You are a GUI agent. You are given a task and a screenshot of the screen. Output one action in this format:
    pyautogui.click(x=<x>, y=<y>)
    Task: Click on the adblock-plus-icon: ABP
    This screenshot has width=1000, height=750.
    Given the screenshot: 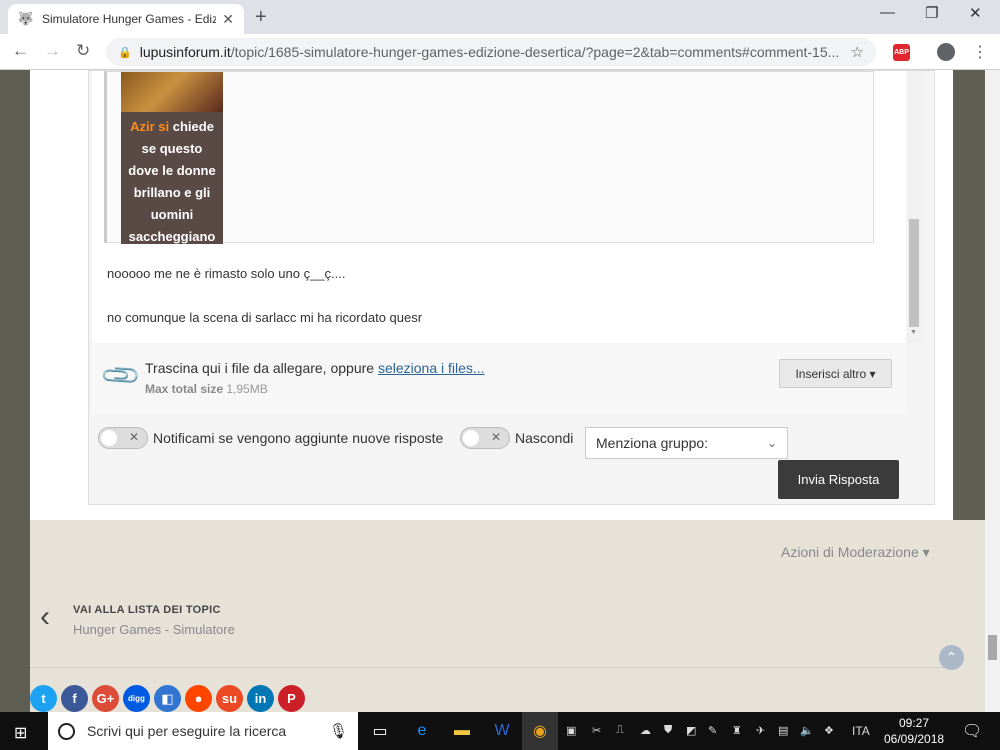 What is the action you would take?
    pyautogui.click(x=901, y=52)
    